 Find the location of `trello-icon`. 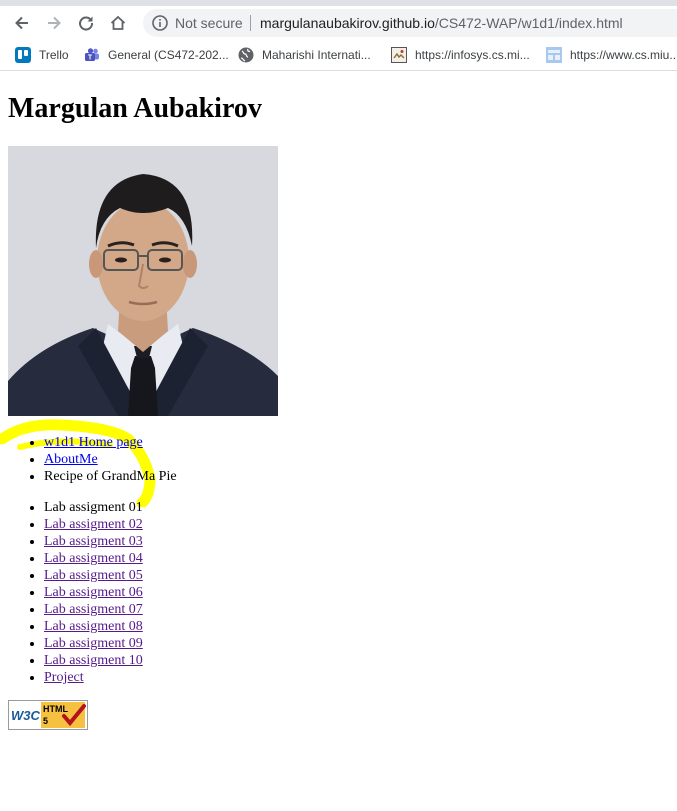

trello-icon is located at coordinates (23, 55).